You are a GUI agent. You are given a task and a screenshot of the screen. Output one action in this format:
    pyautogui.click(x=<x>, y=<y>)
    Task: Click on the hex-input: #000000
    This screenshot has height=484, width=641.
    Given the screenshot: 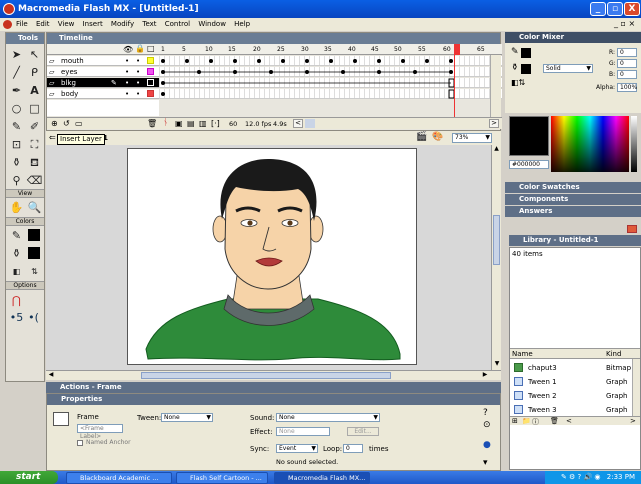 What is the action you would take?
    pyautogui.click(x=529, y=164)
    